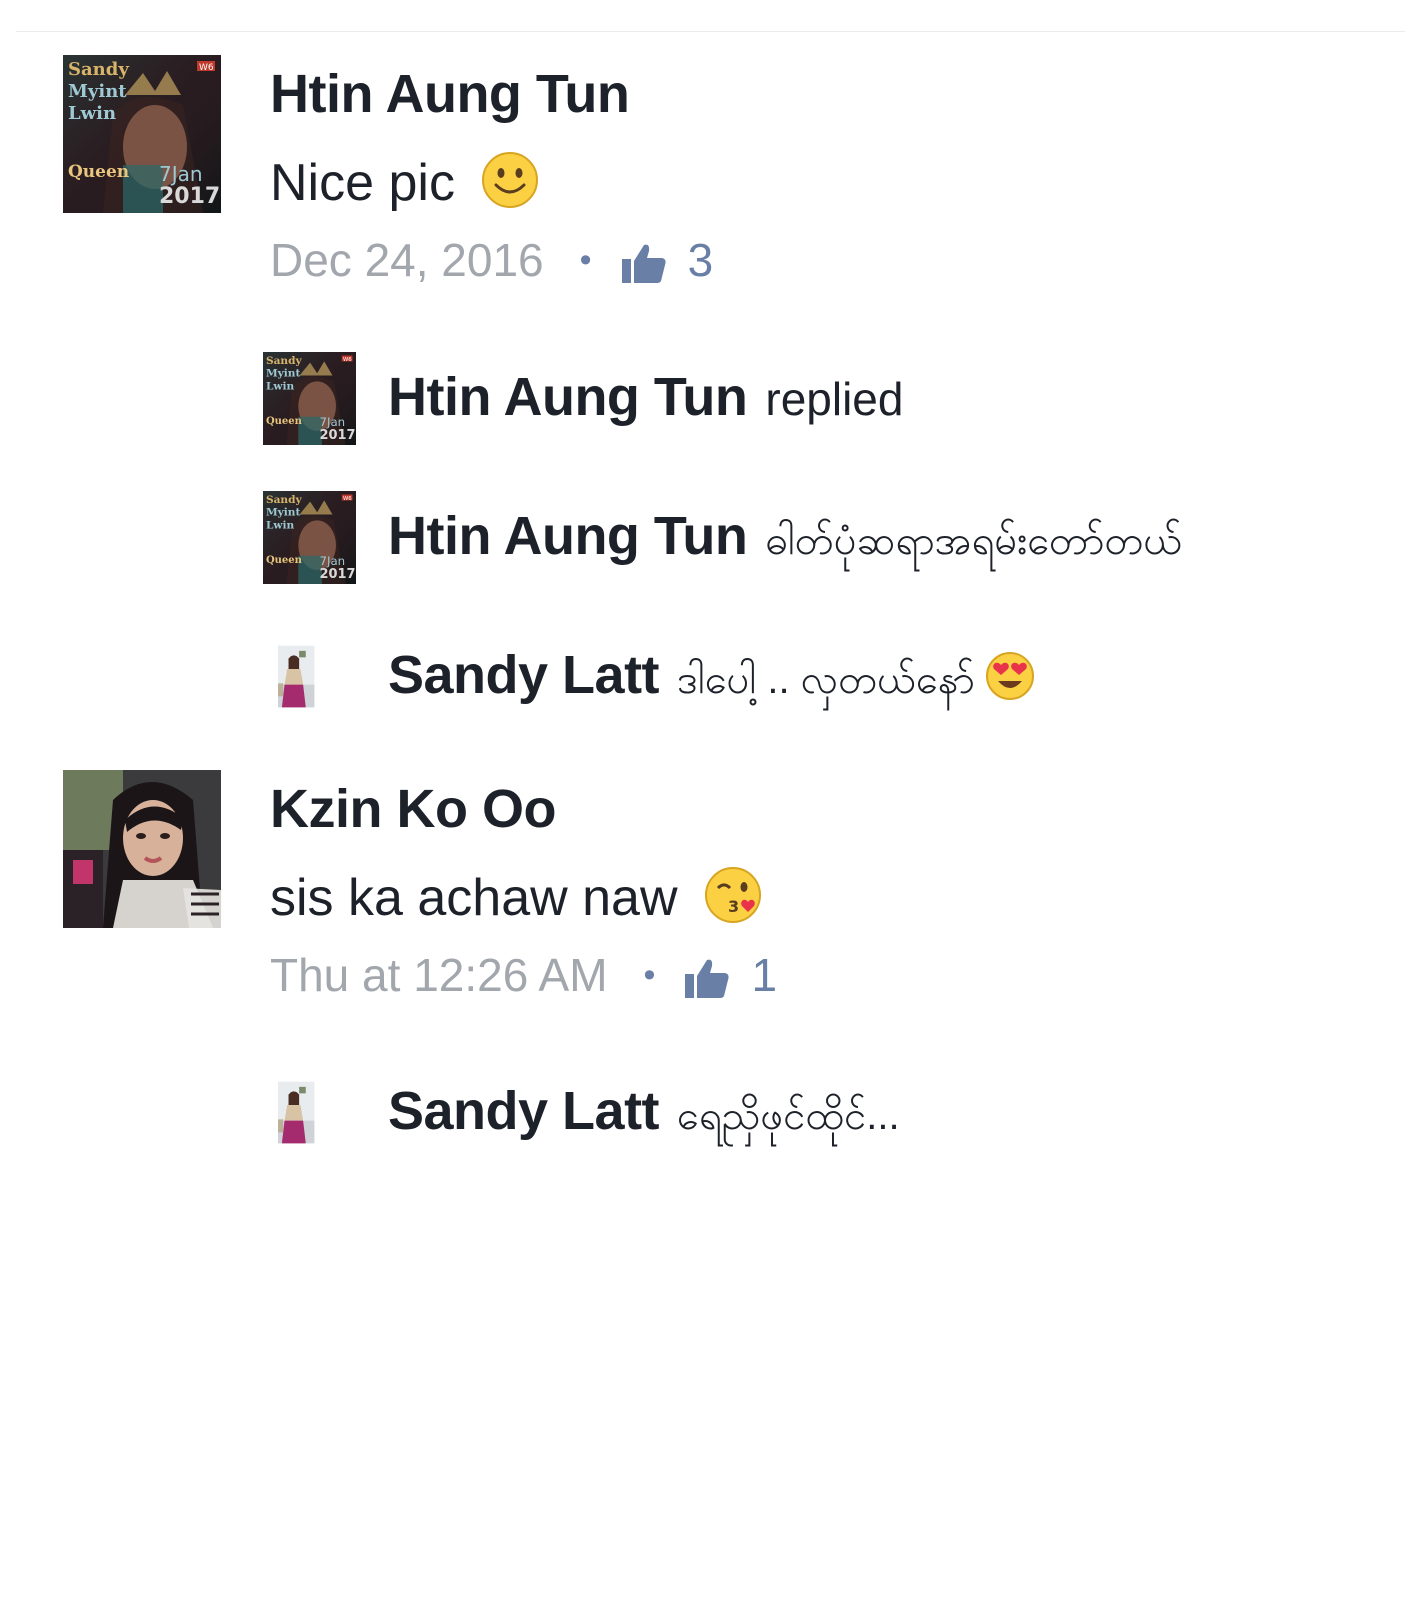  I want to click on reply-text: replied, so click(834, 399).